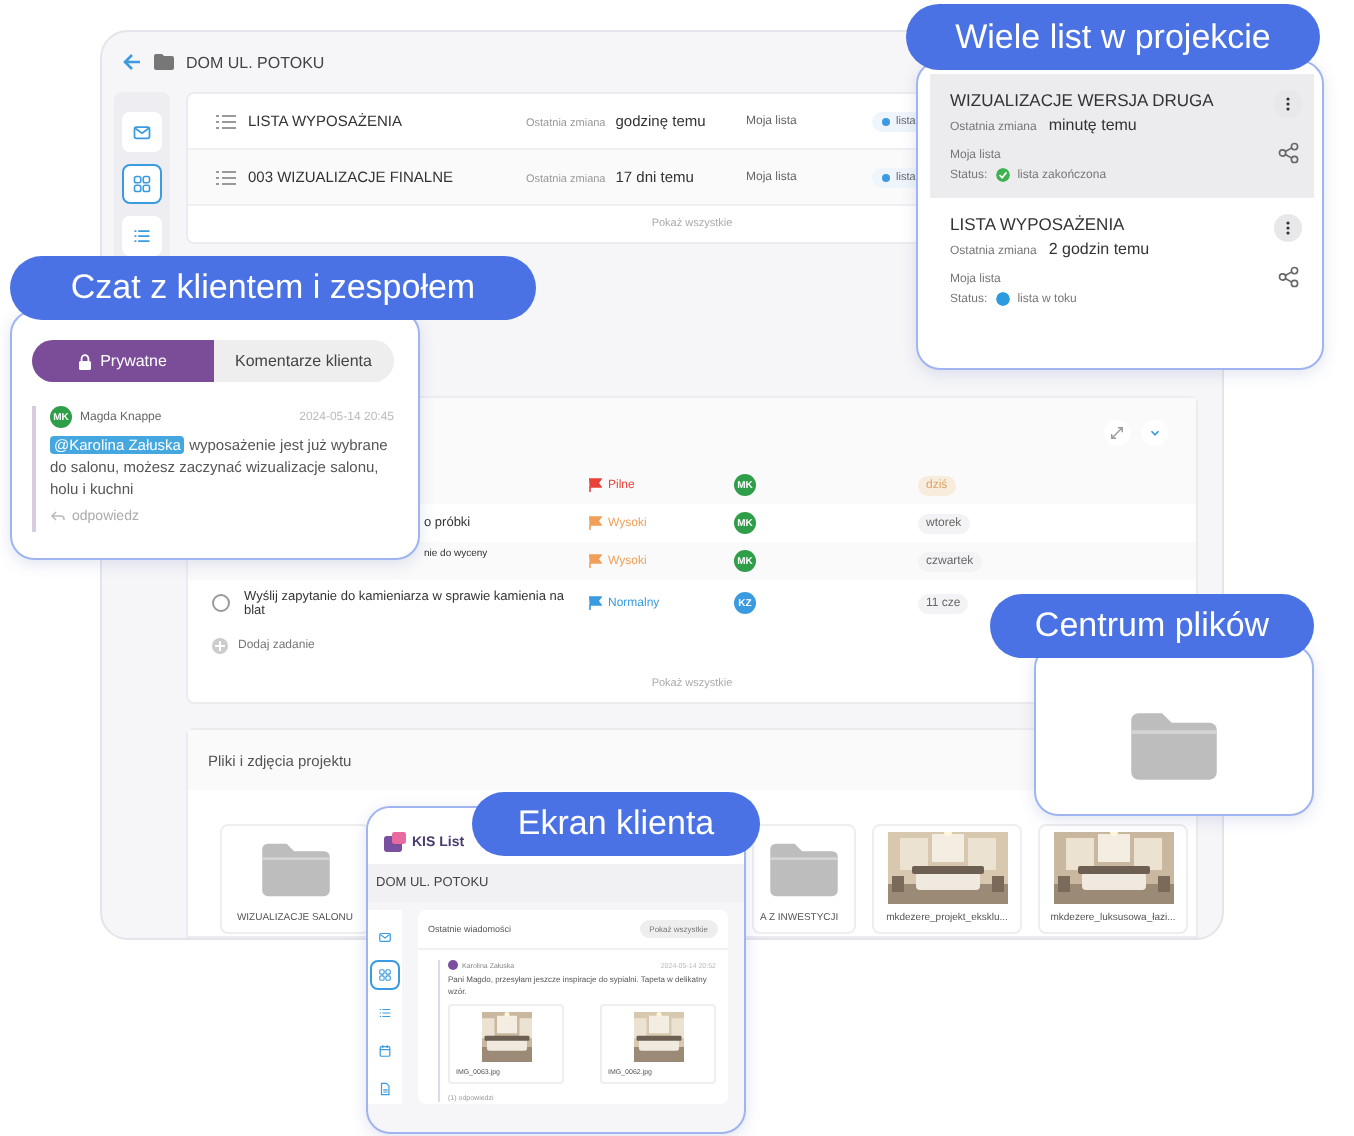  I want to click on expand-button, so click(1117, 432).